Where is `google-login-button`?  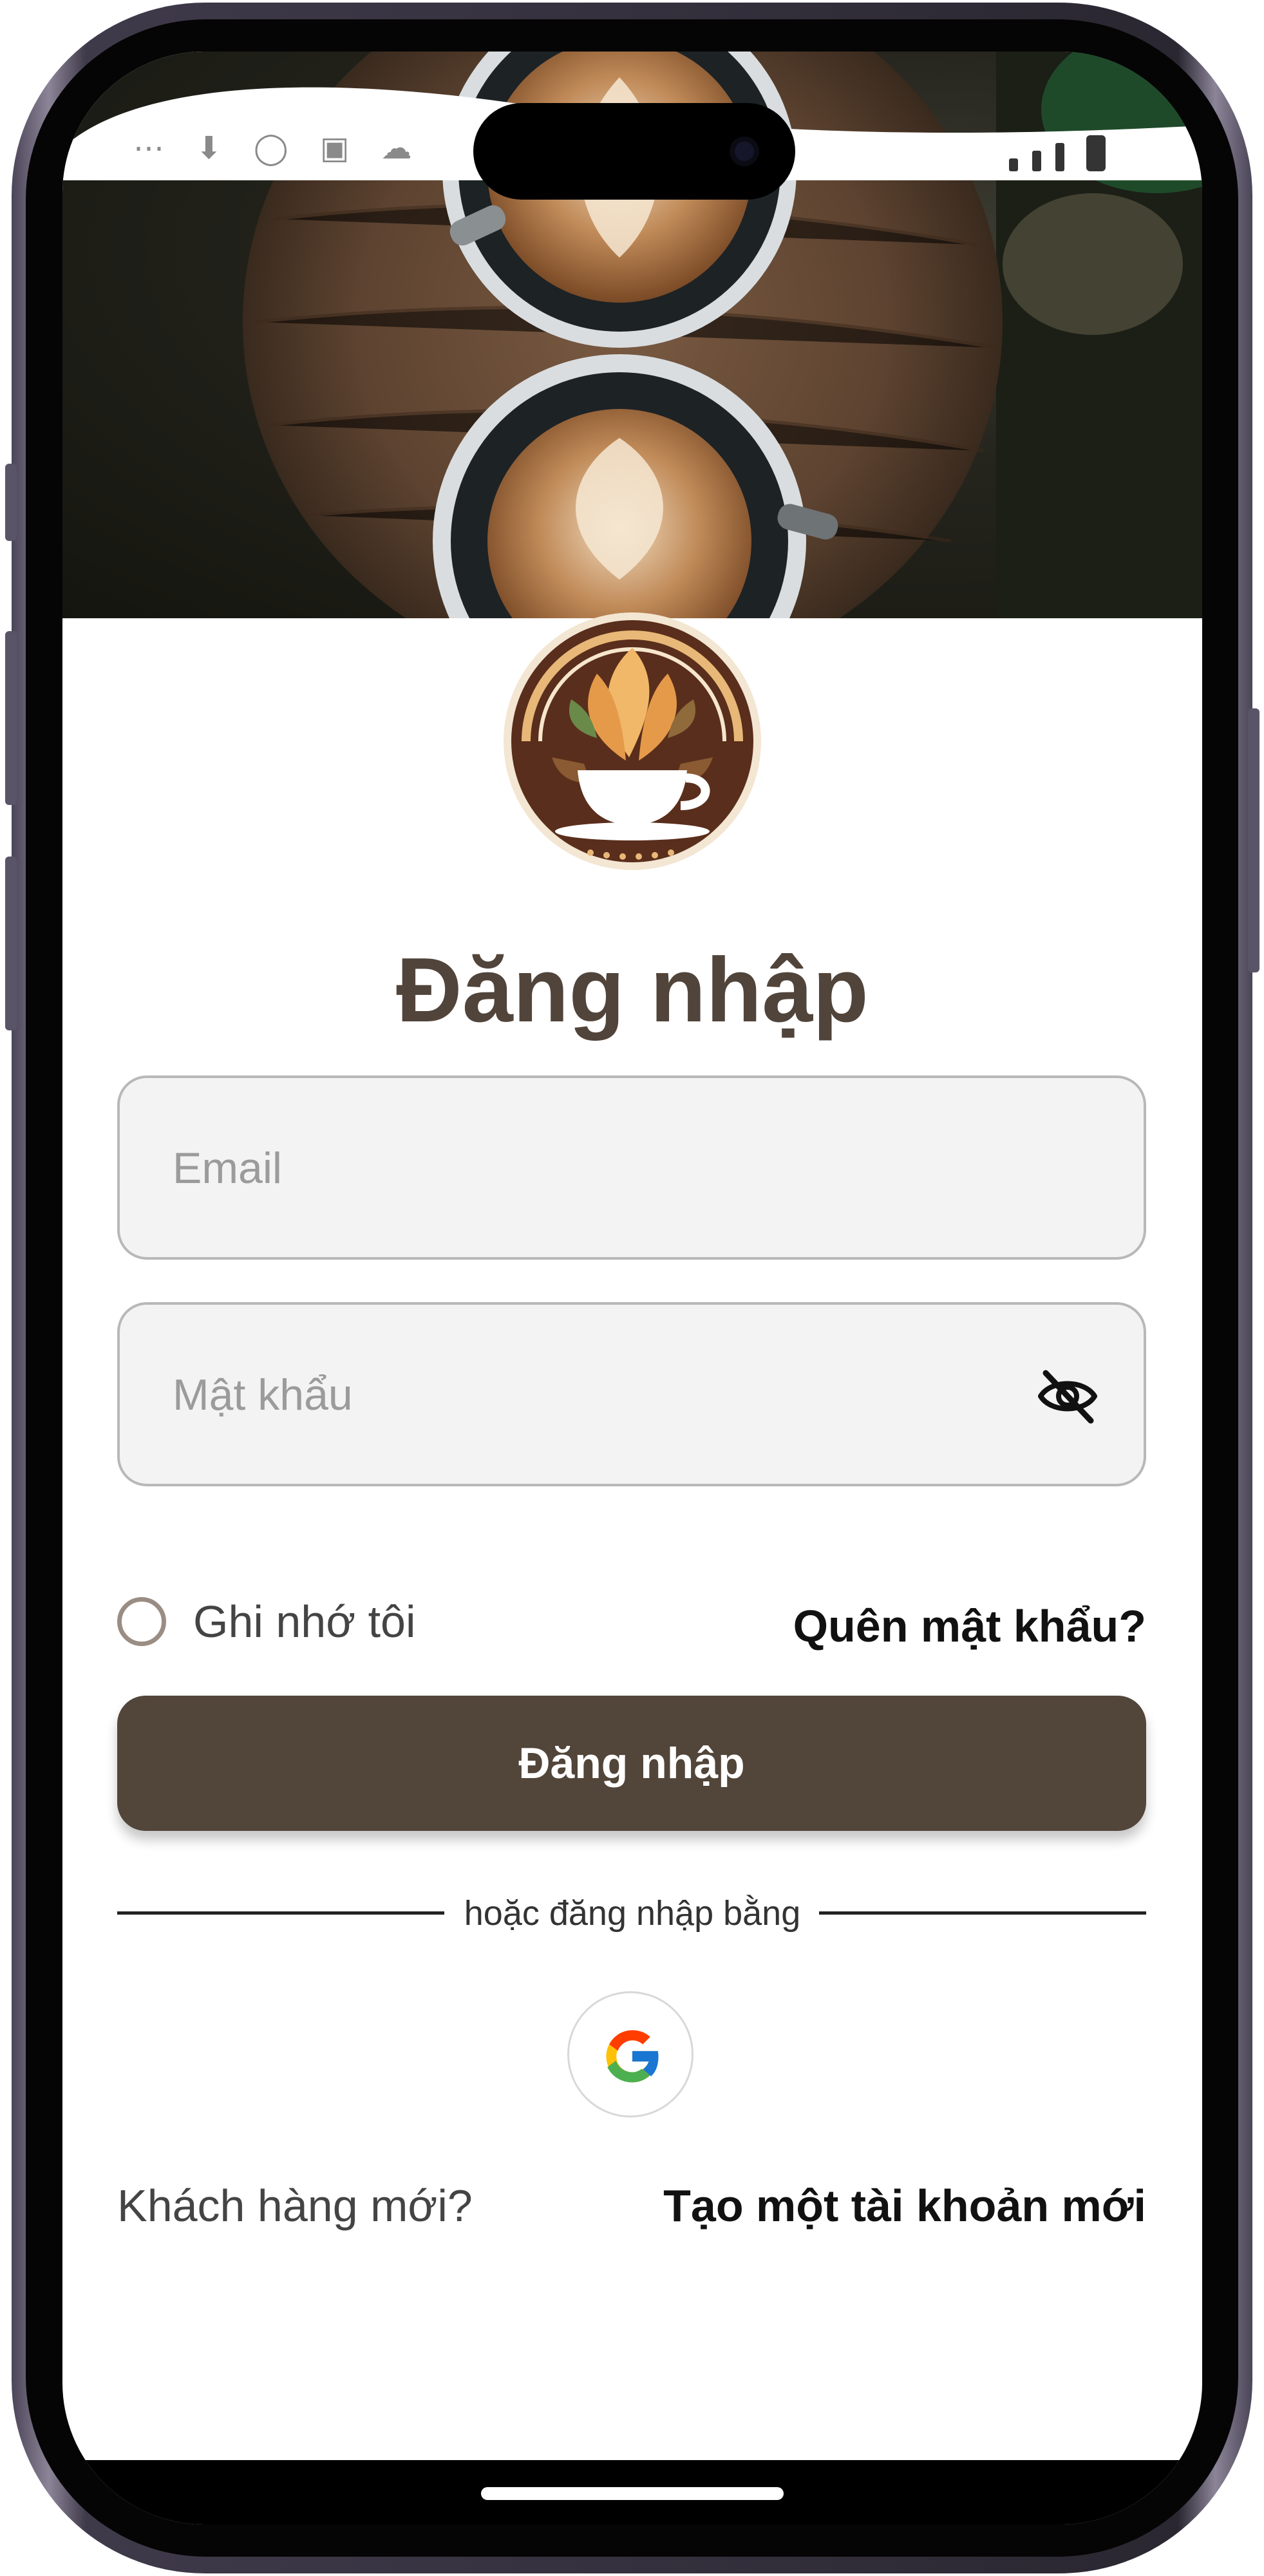 google-login-button is located at coordinates (630, 2054).